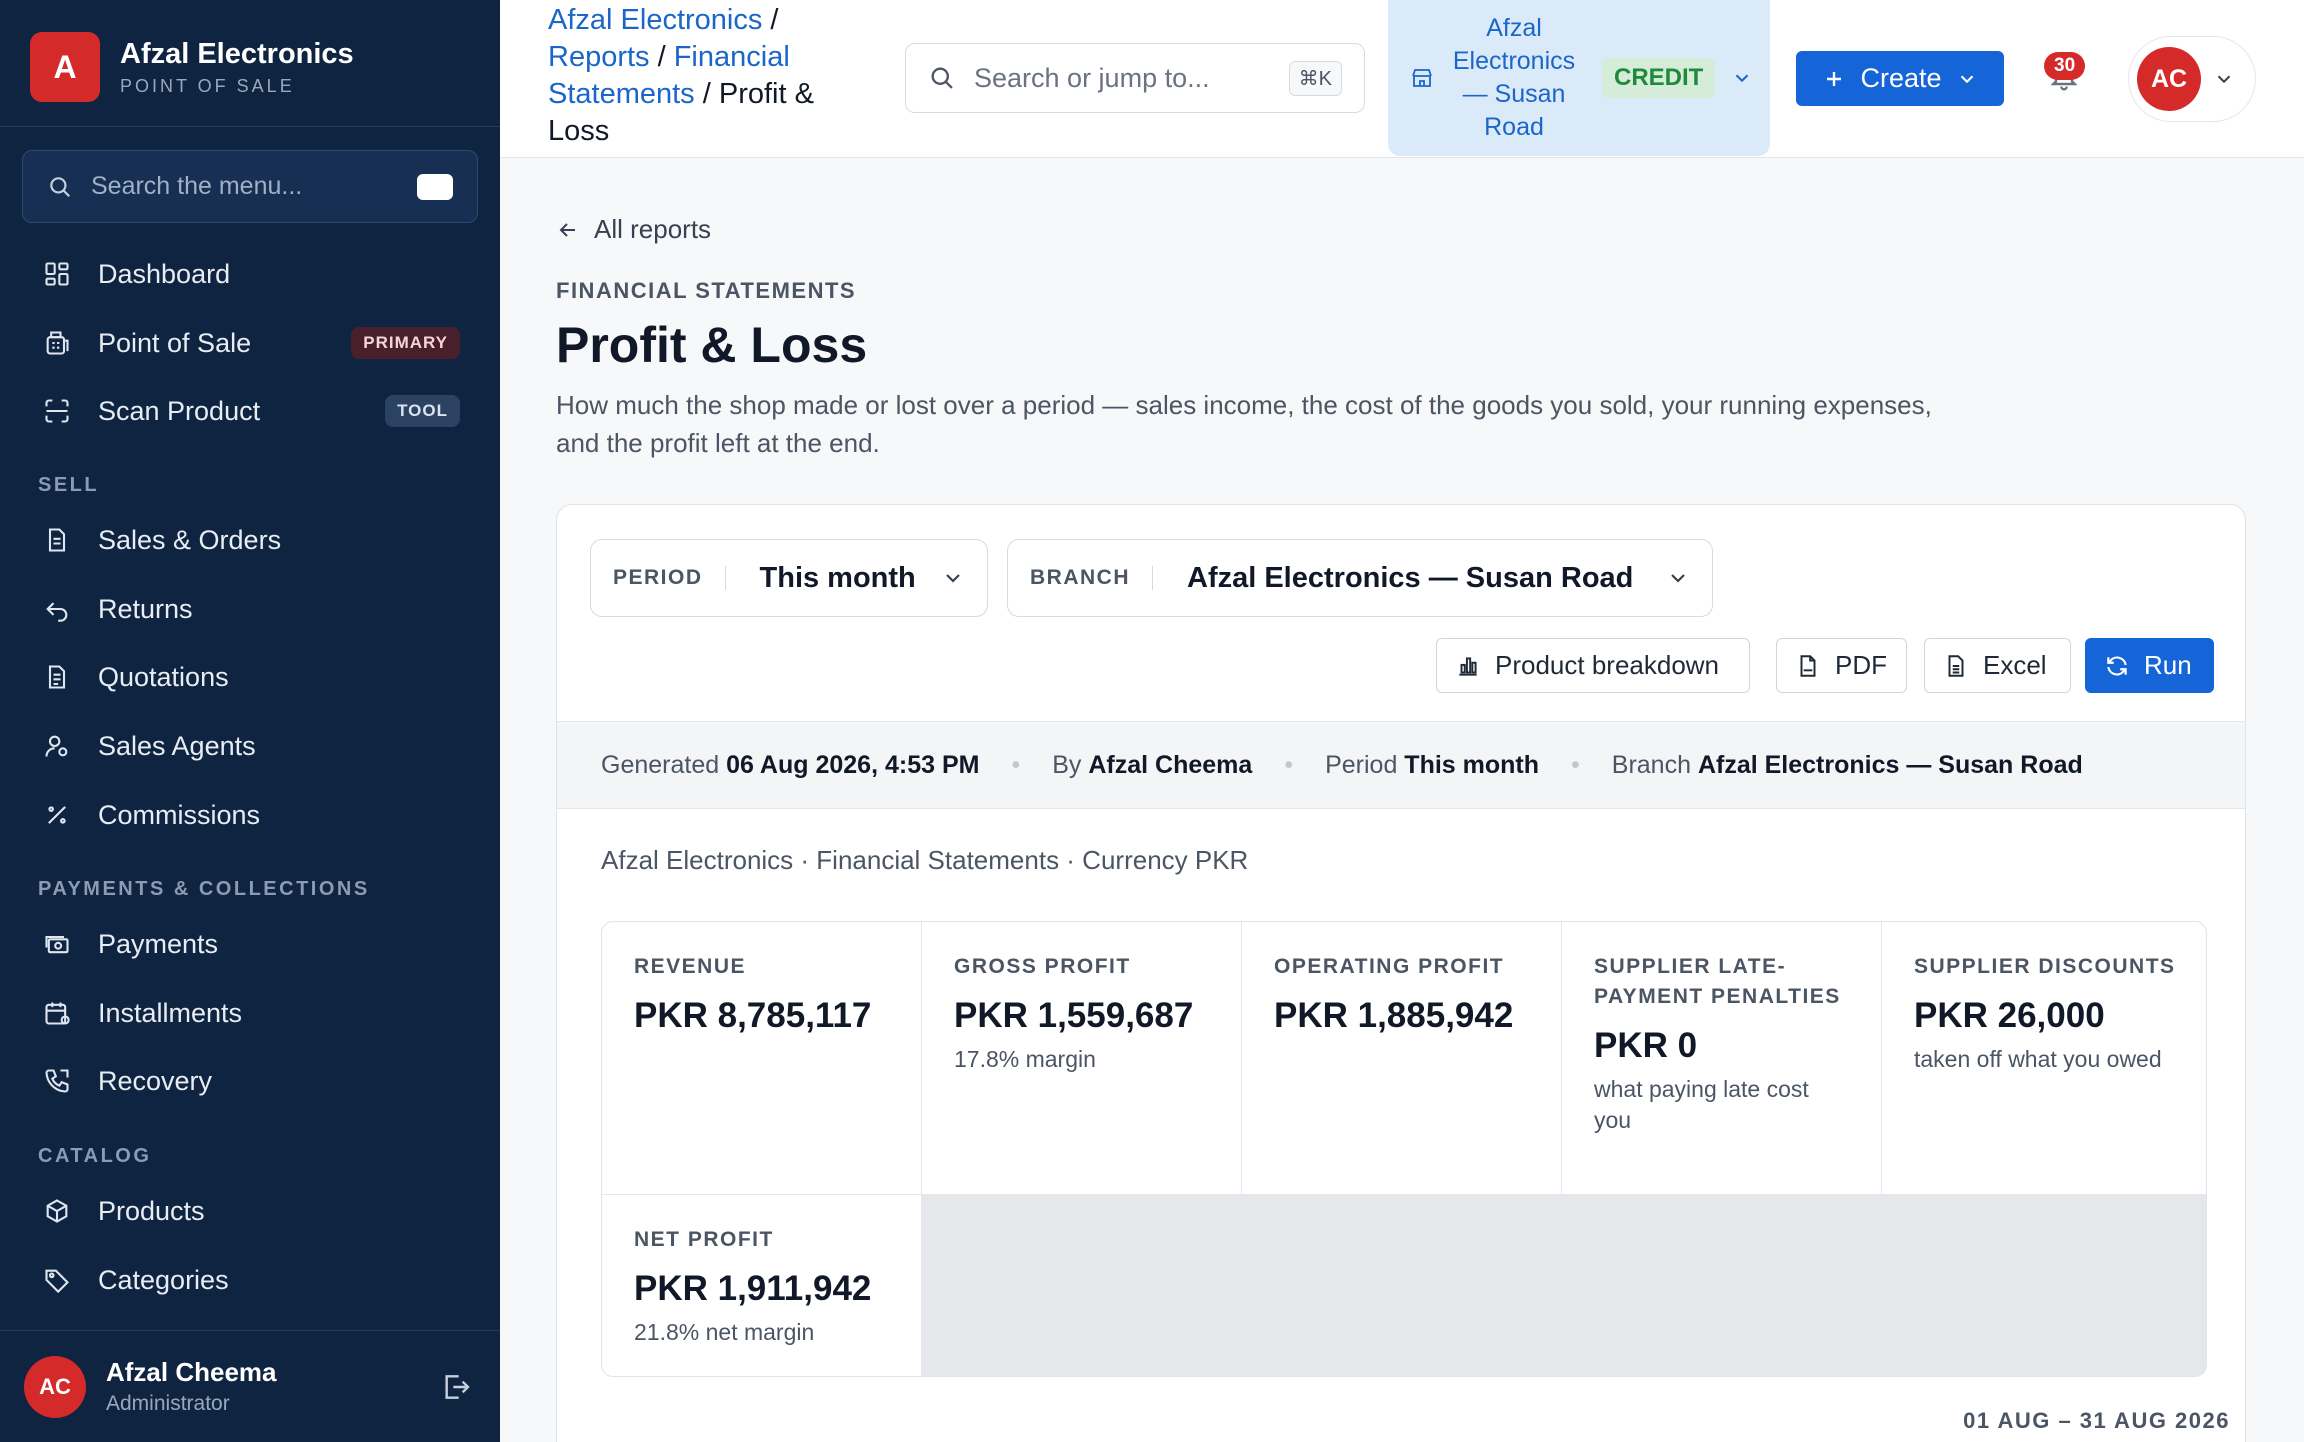 This screenshot has height=1442, width=2304. Describe the element at coordinates (250, 126) in the screenshot. I see `sidebar-divider` at that location.